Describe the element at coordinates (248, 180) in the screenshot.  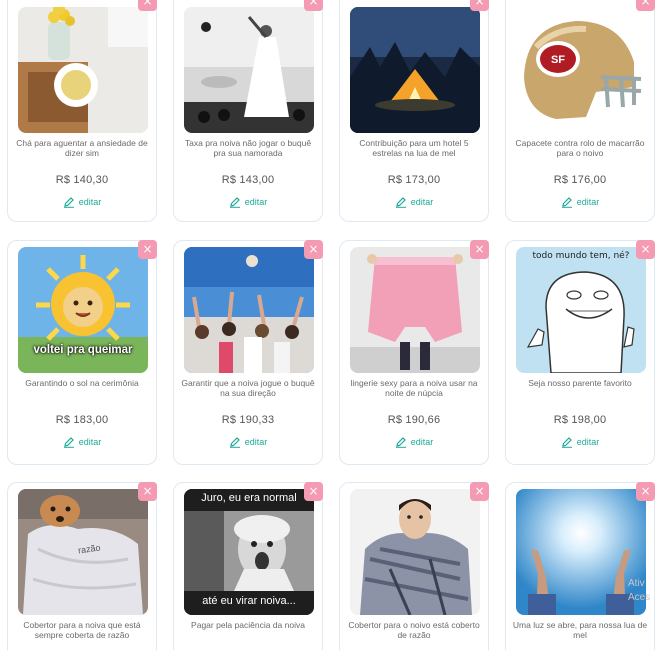
I see `gift-price: R$ 143,00` at that location.